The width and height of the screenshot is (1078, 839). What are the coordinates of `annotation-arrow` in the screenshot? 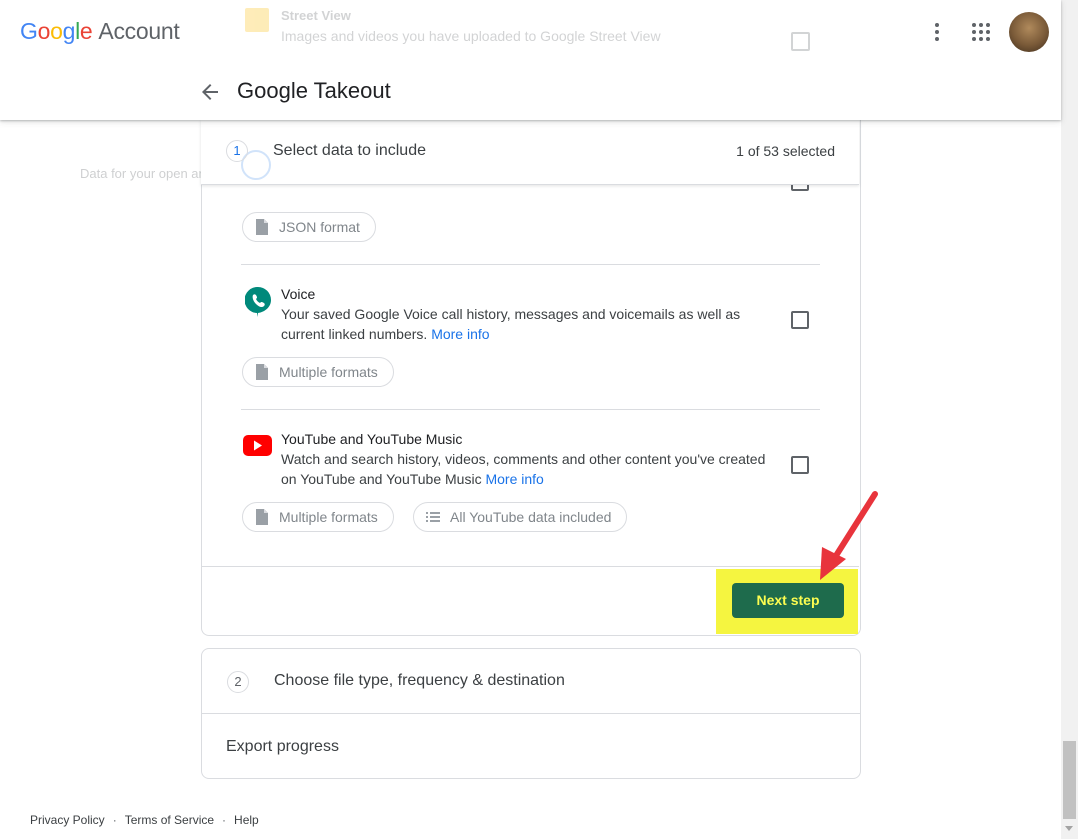 It's located at (849, 535).